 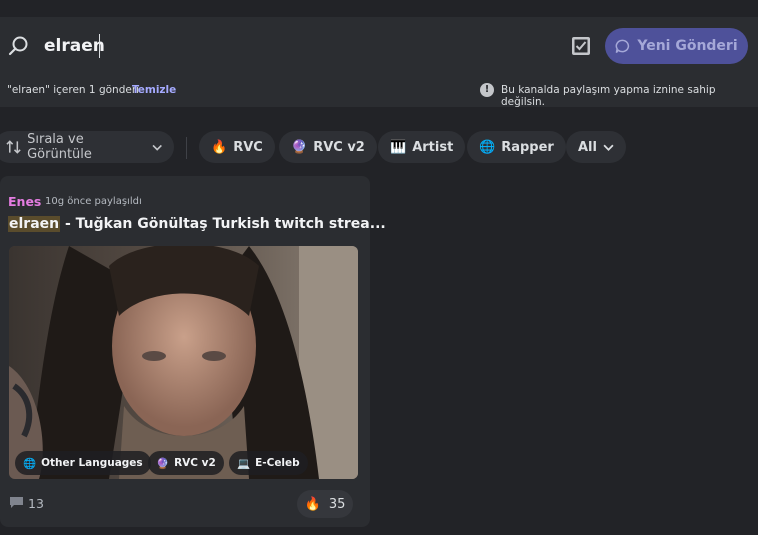 What do you see at coordinates (18, 46) in the screenshot?
I see `search-icon` at bounding box center [18, 46].